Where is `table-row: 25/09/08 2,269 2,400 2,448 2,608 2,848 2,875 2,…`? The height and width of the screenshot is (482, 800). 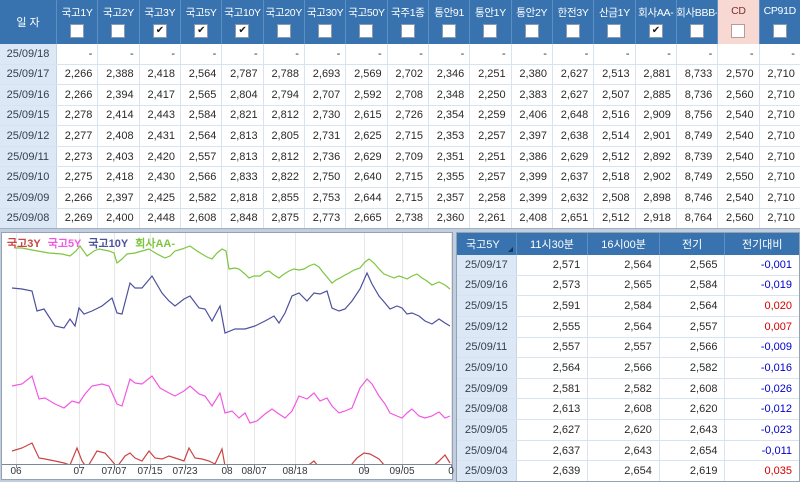 table-row: 25/09/08 2,269 2,400 2,448 2,608 2,848 2,875 2,… is located at coordinates (400, 218).